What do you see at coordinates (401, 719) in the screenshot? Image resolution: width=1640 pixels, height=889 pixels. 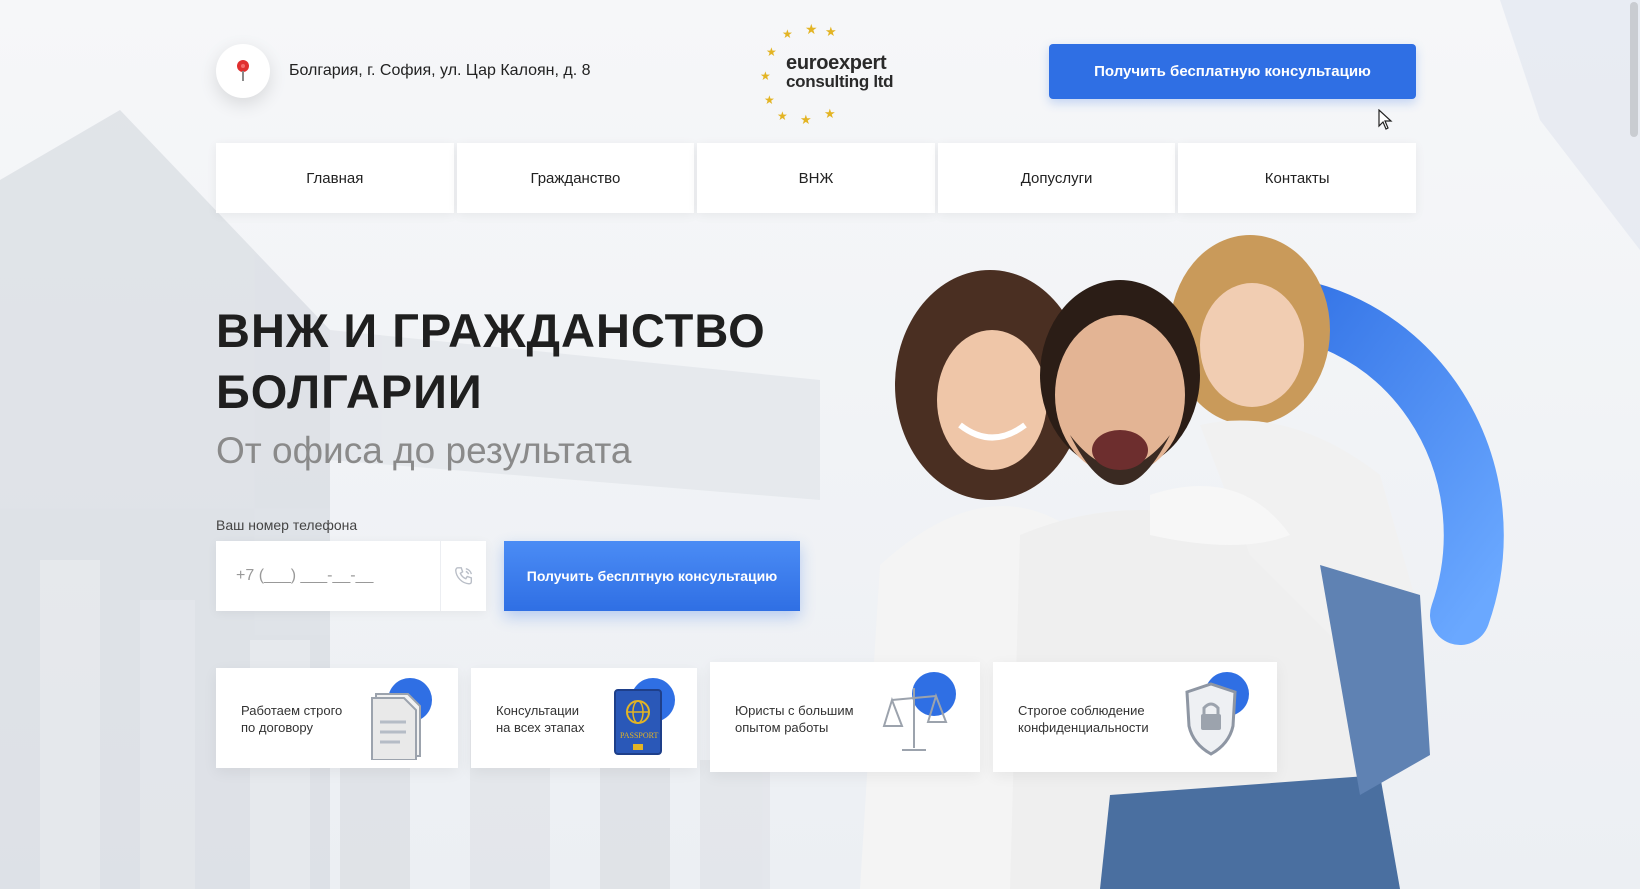 I see `document-icon` at bounding box center [401, 719].